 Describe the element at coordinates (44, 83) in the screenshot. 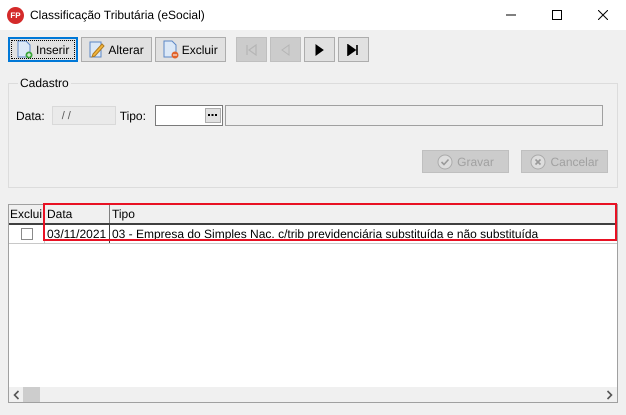

I see `group-title: Cadastro` at that location.